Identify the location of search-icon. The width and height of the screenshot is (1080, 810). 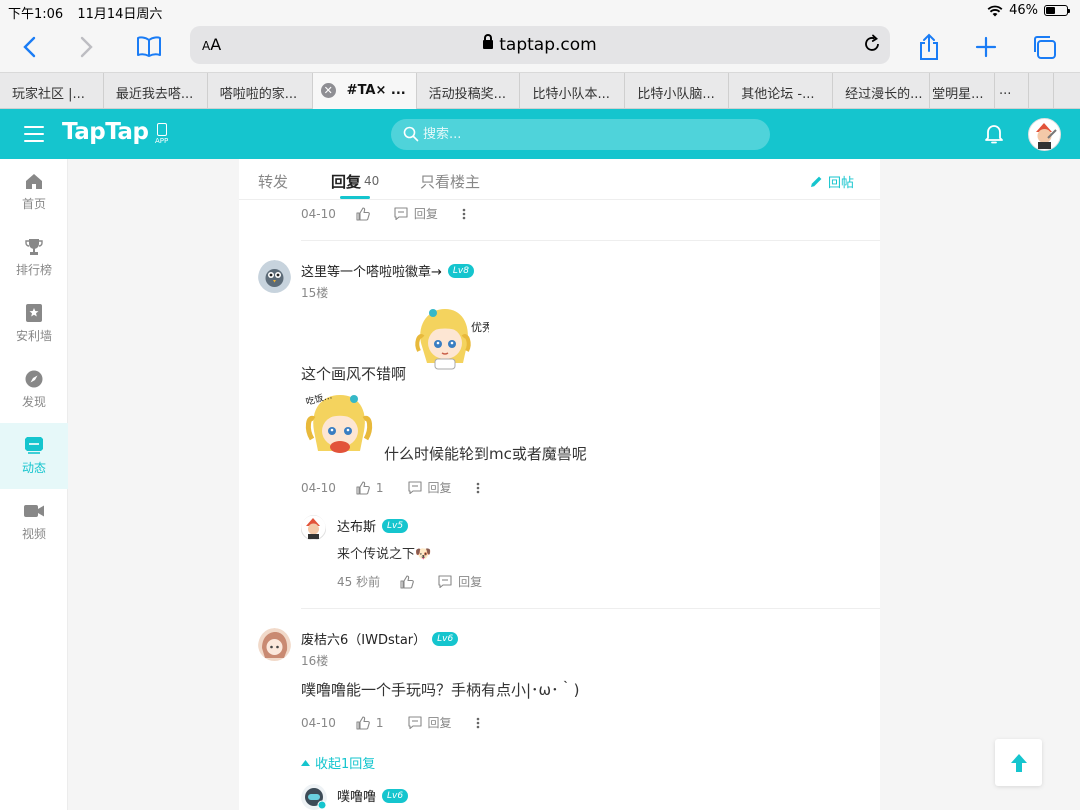
(411, 136).